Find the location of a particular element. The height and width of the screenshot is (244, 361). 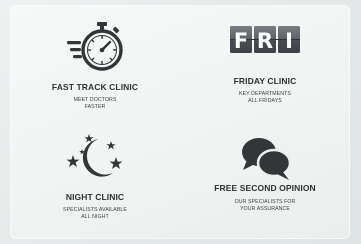

feature-subtitle: OUR SPECIALISTS FOR is located at coordinates (265, 202).